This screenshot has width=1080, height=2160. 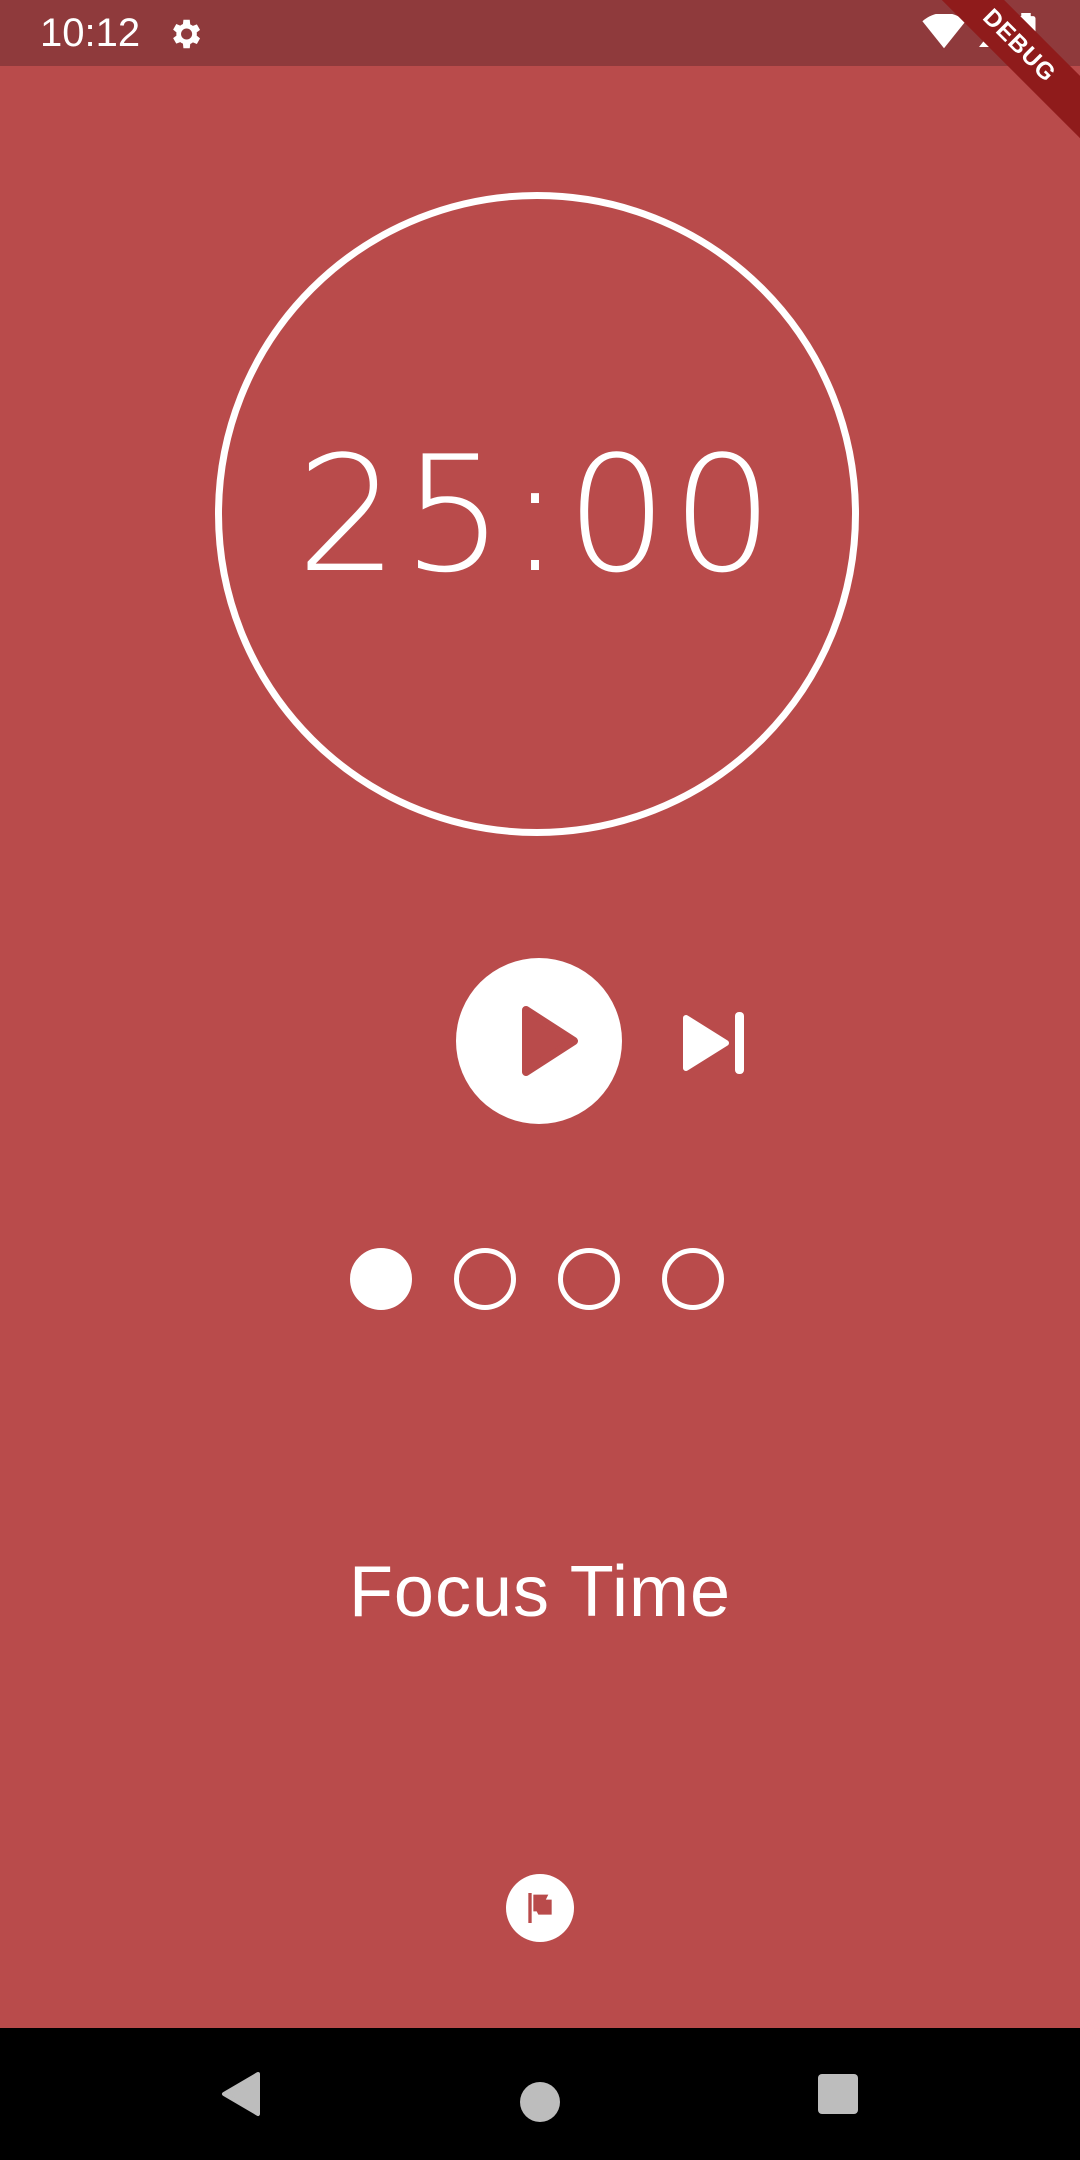 I want to click on session-indicators, so click(x=537, y=1279).